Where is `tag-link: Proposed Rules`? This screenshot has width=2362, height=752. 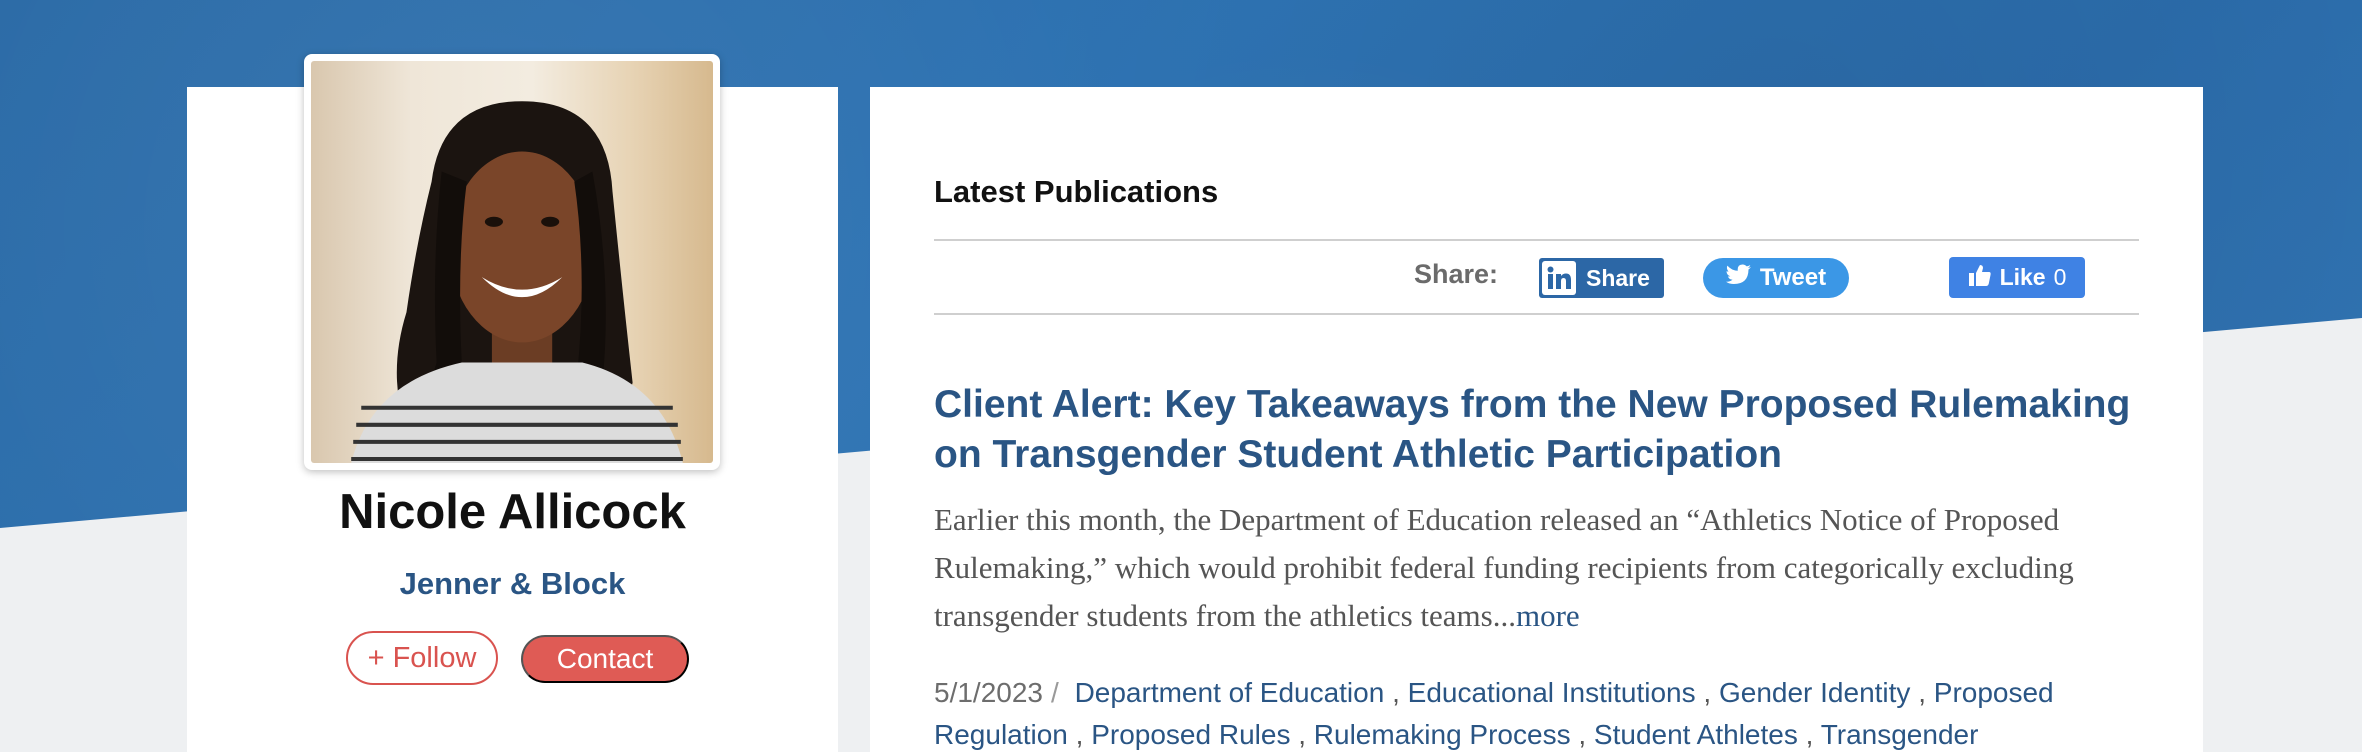 tag-link: Proposed Rules is located at coordinates (1190, 734).